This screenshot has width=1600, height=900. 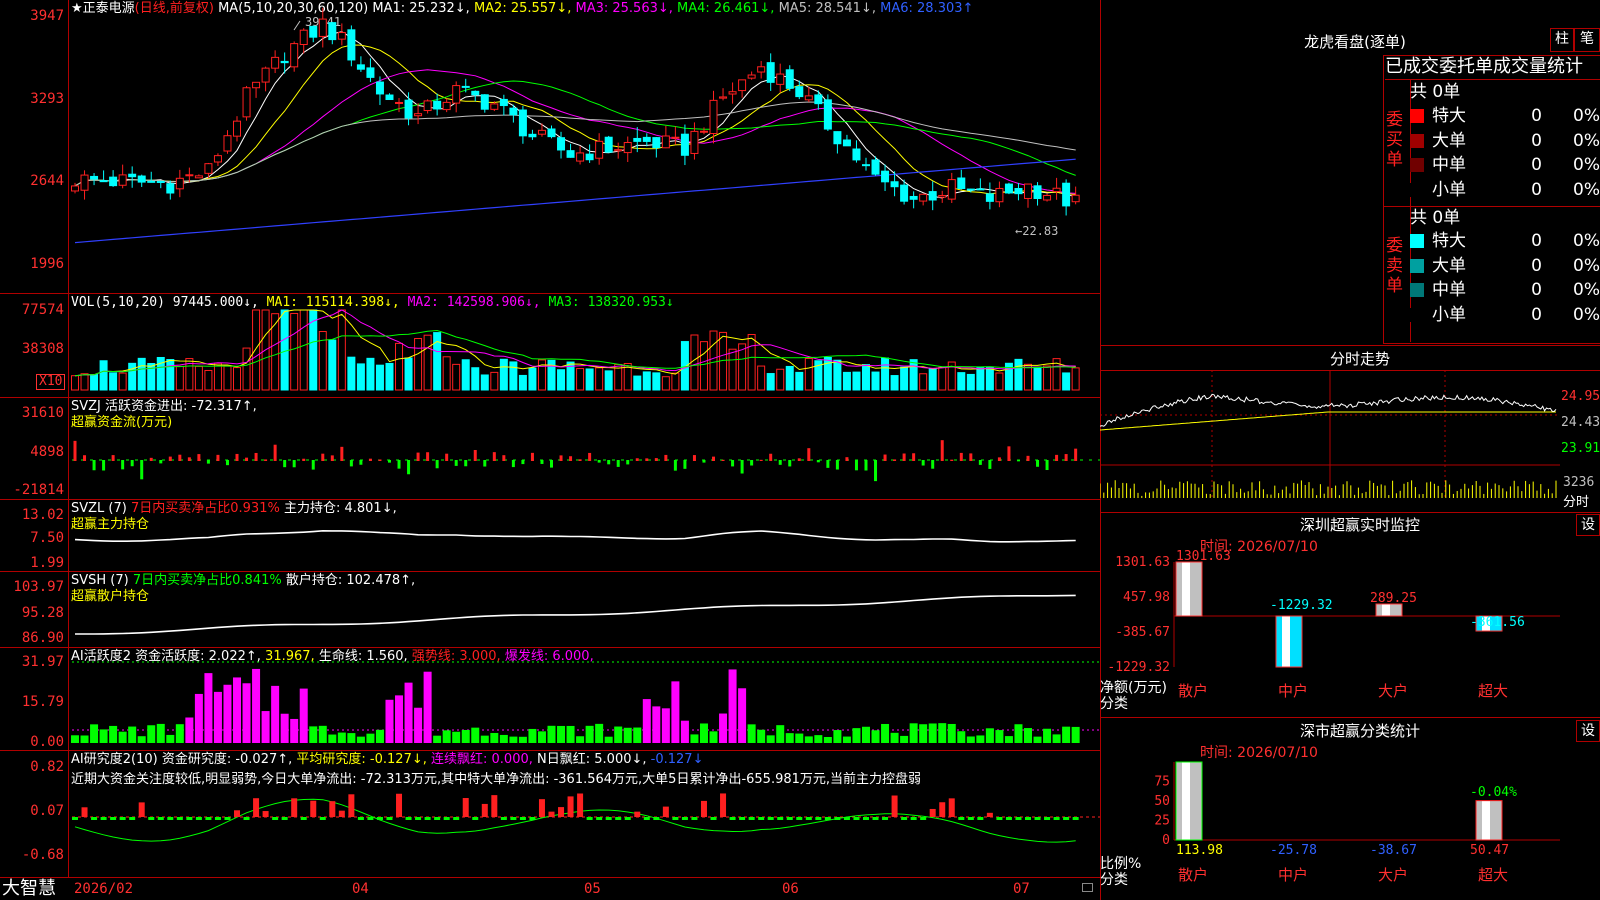 I want to click on activity-chart, so click(x=585, y=702).